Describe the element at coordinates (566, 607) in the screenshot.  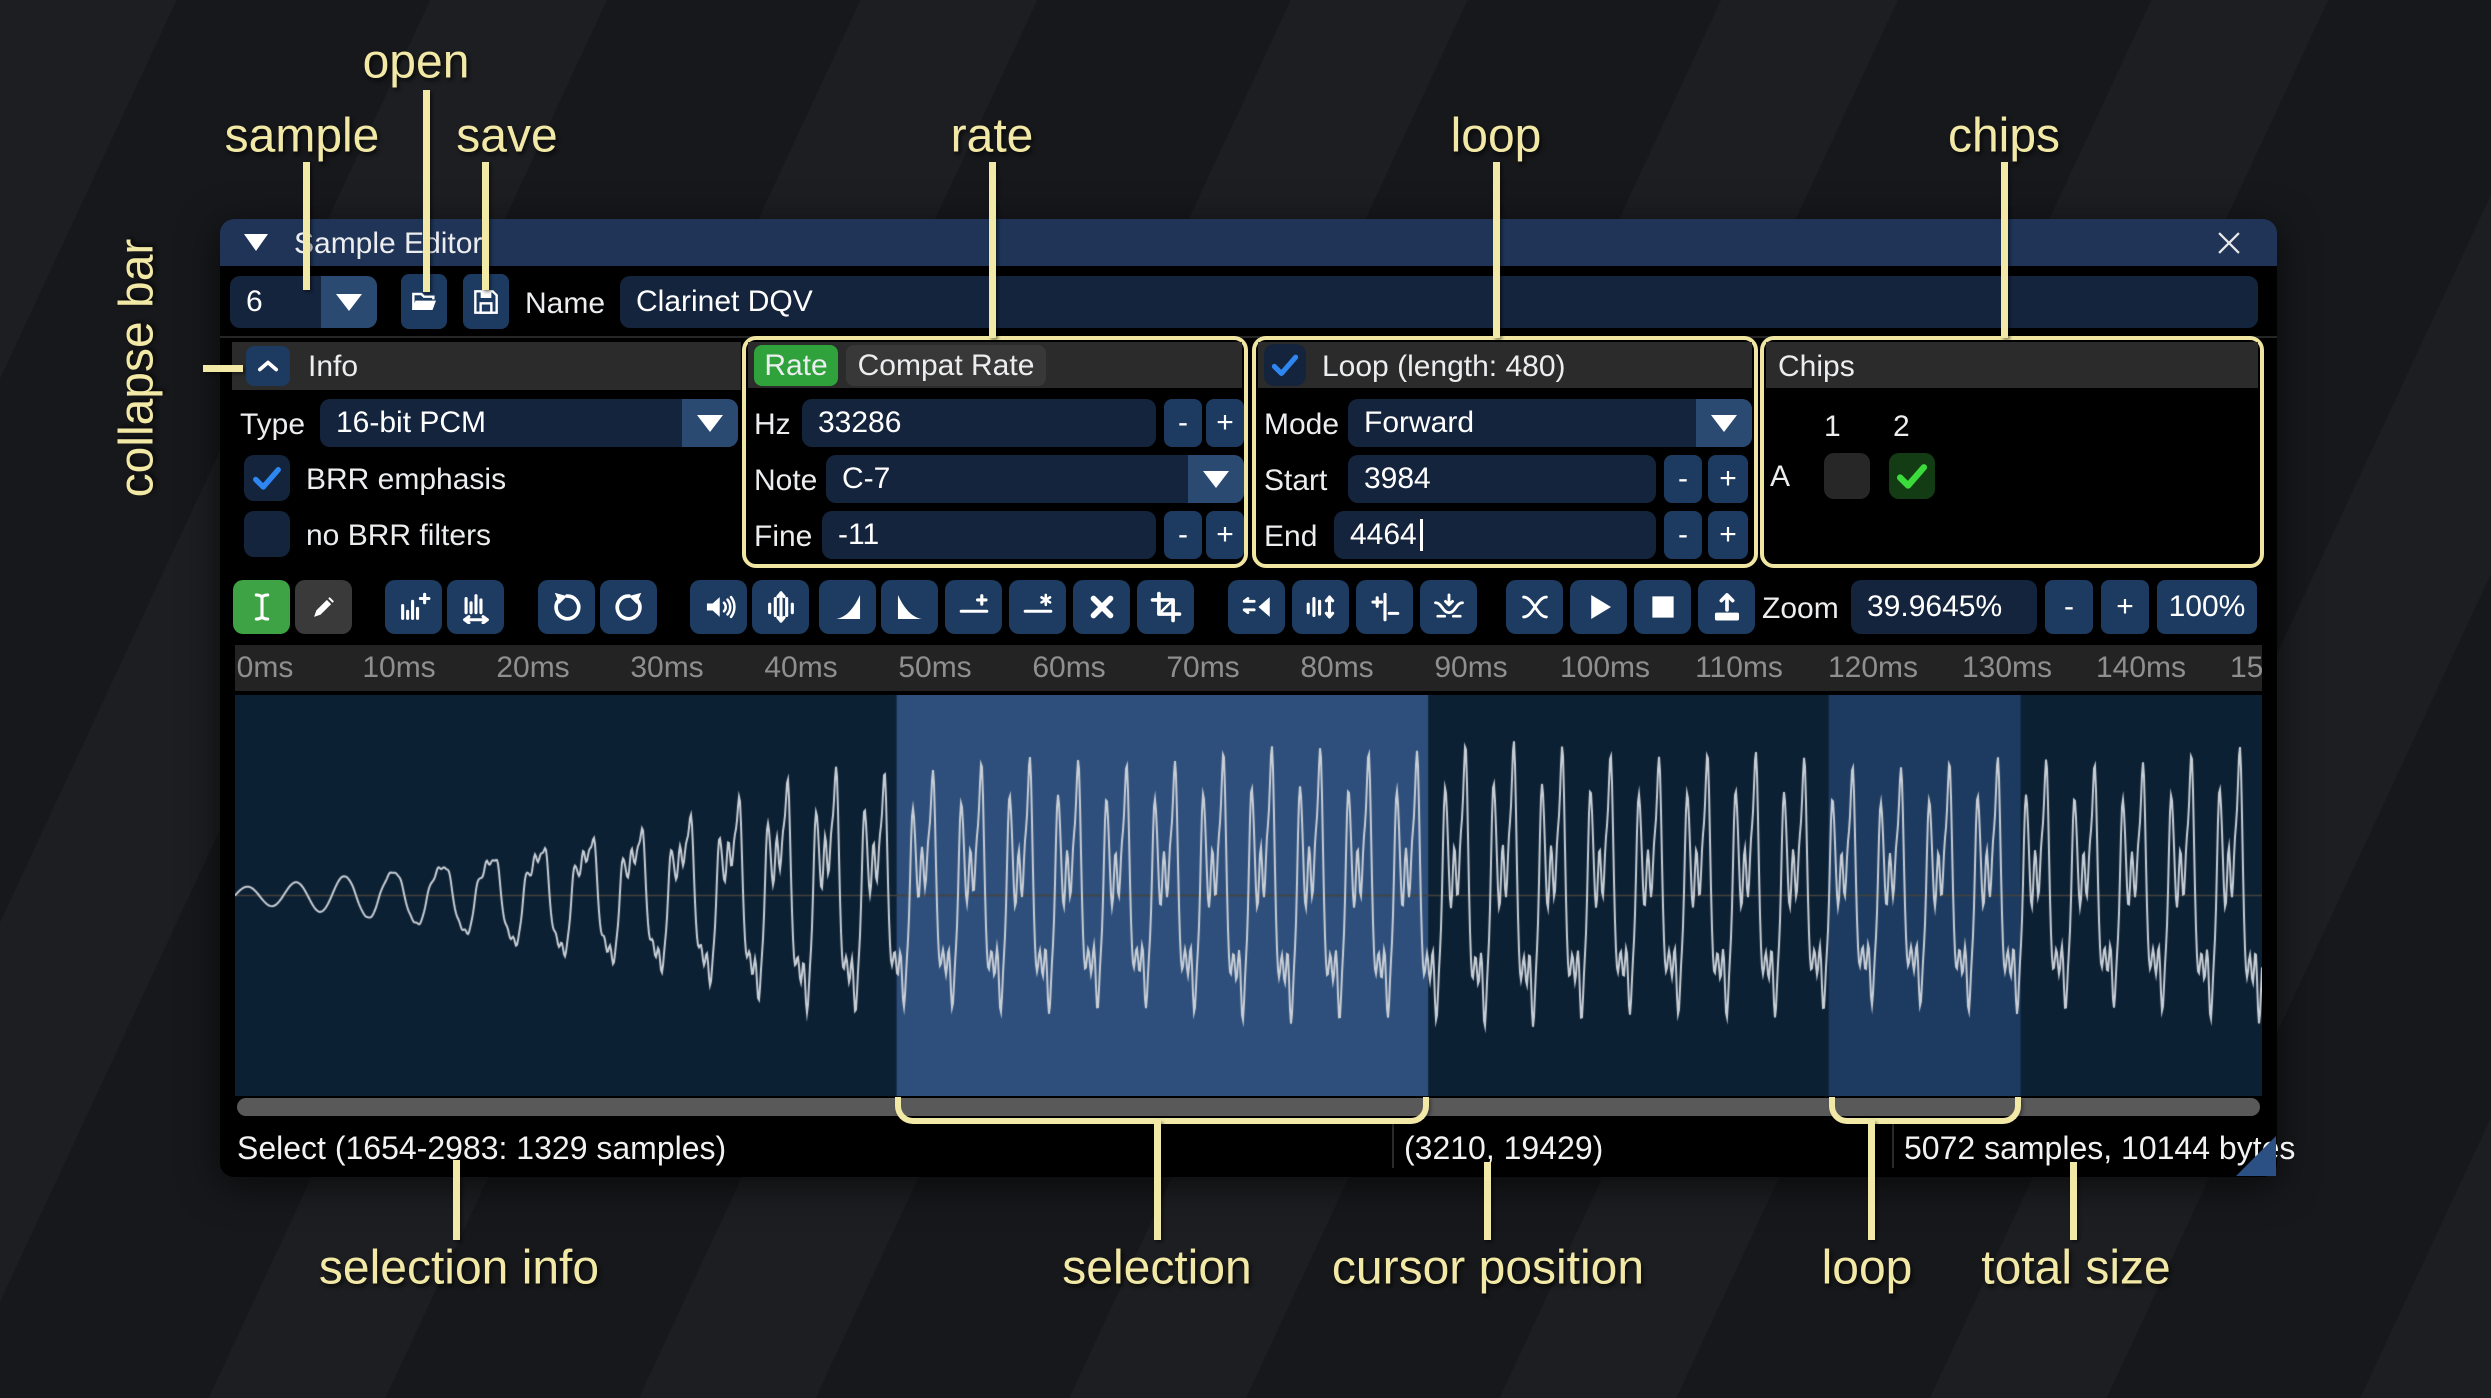
I see `undo-button` at that location.